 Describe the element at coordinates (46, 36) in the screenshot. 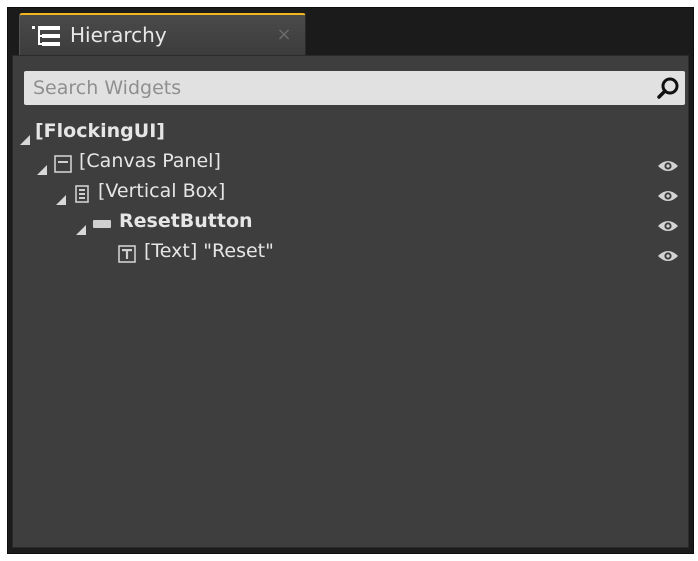

I see `hierarchy-icon` at that location.